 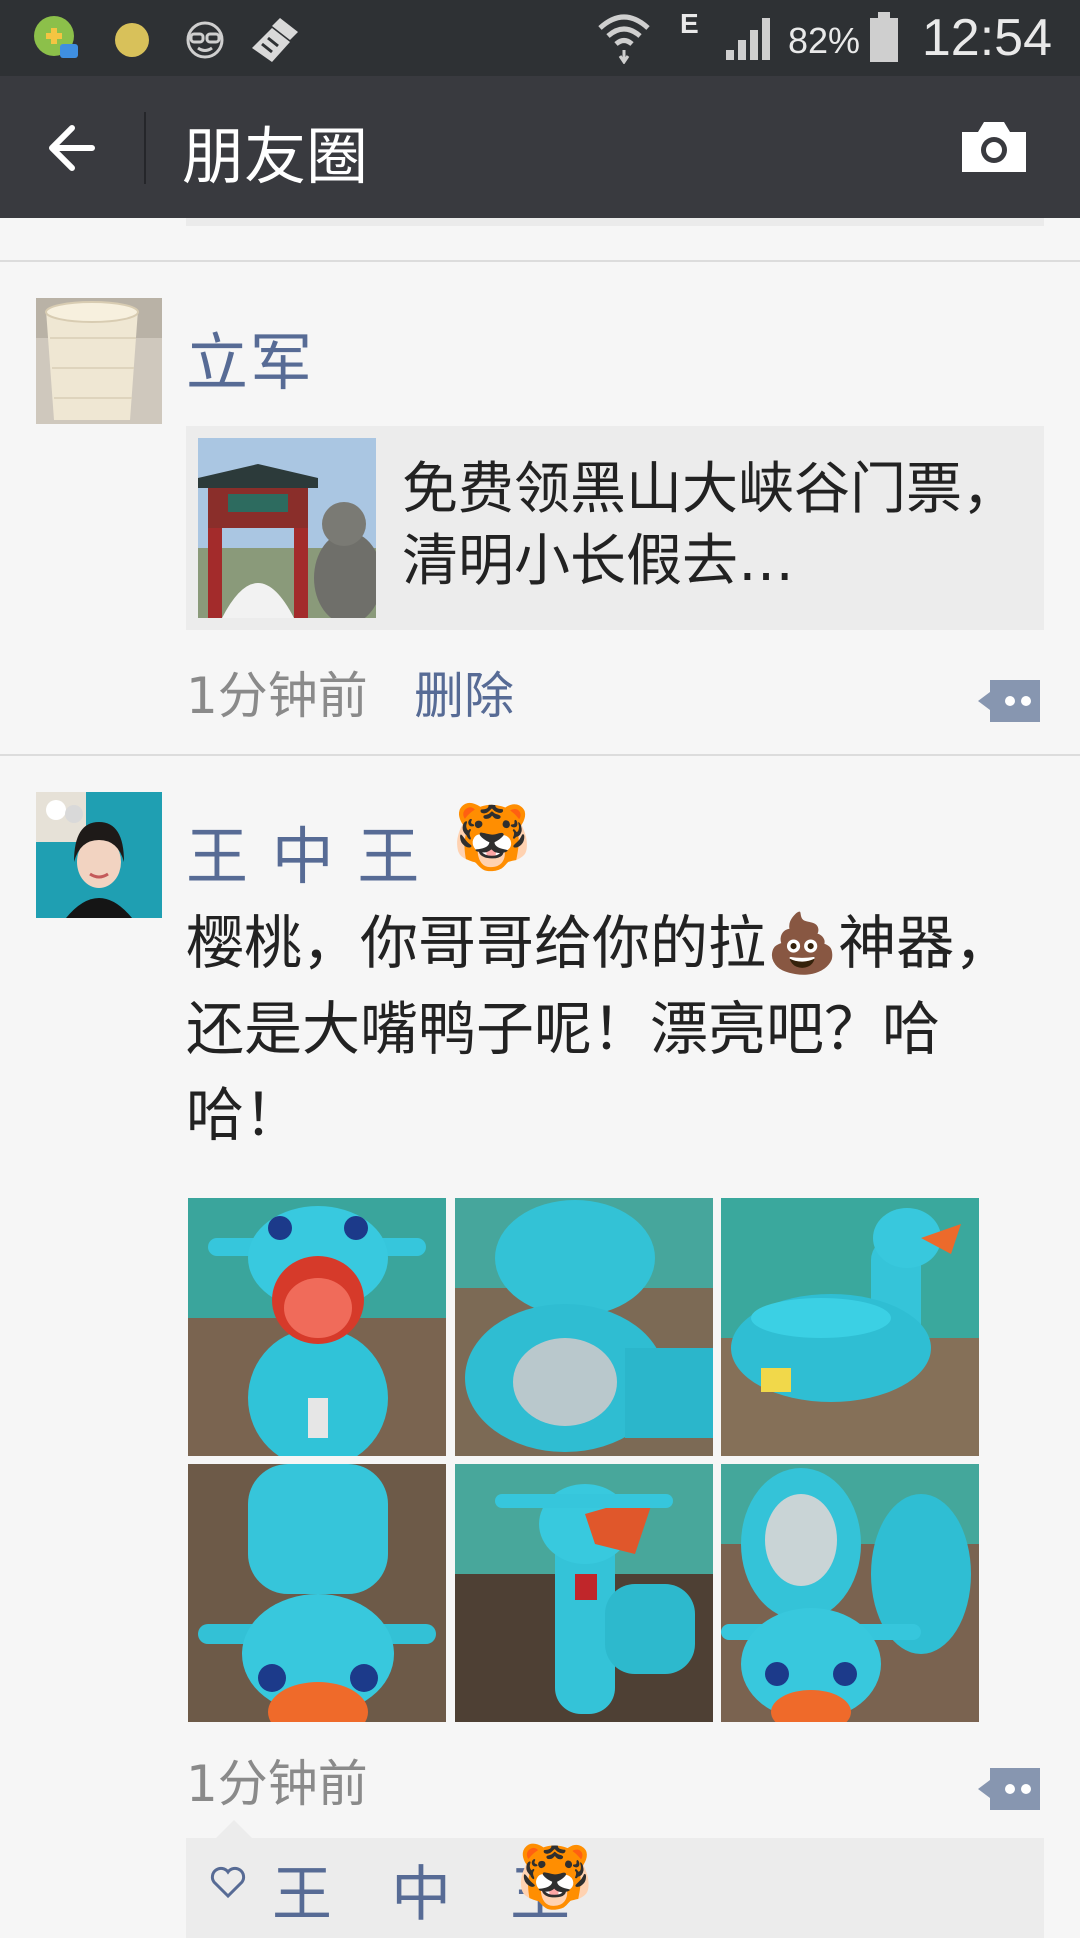 What do you see at coordinates (540, 38) in the screenshot?
I see `status-bar: E 82% 12:54` at bounding box center [540, 38].